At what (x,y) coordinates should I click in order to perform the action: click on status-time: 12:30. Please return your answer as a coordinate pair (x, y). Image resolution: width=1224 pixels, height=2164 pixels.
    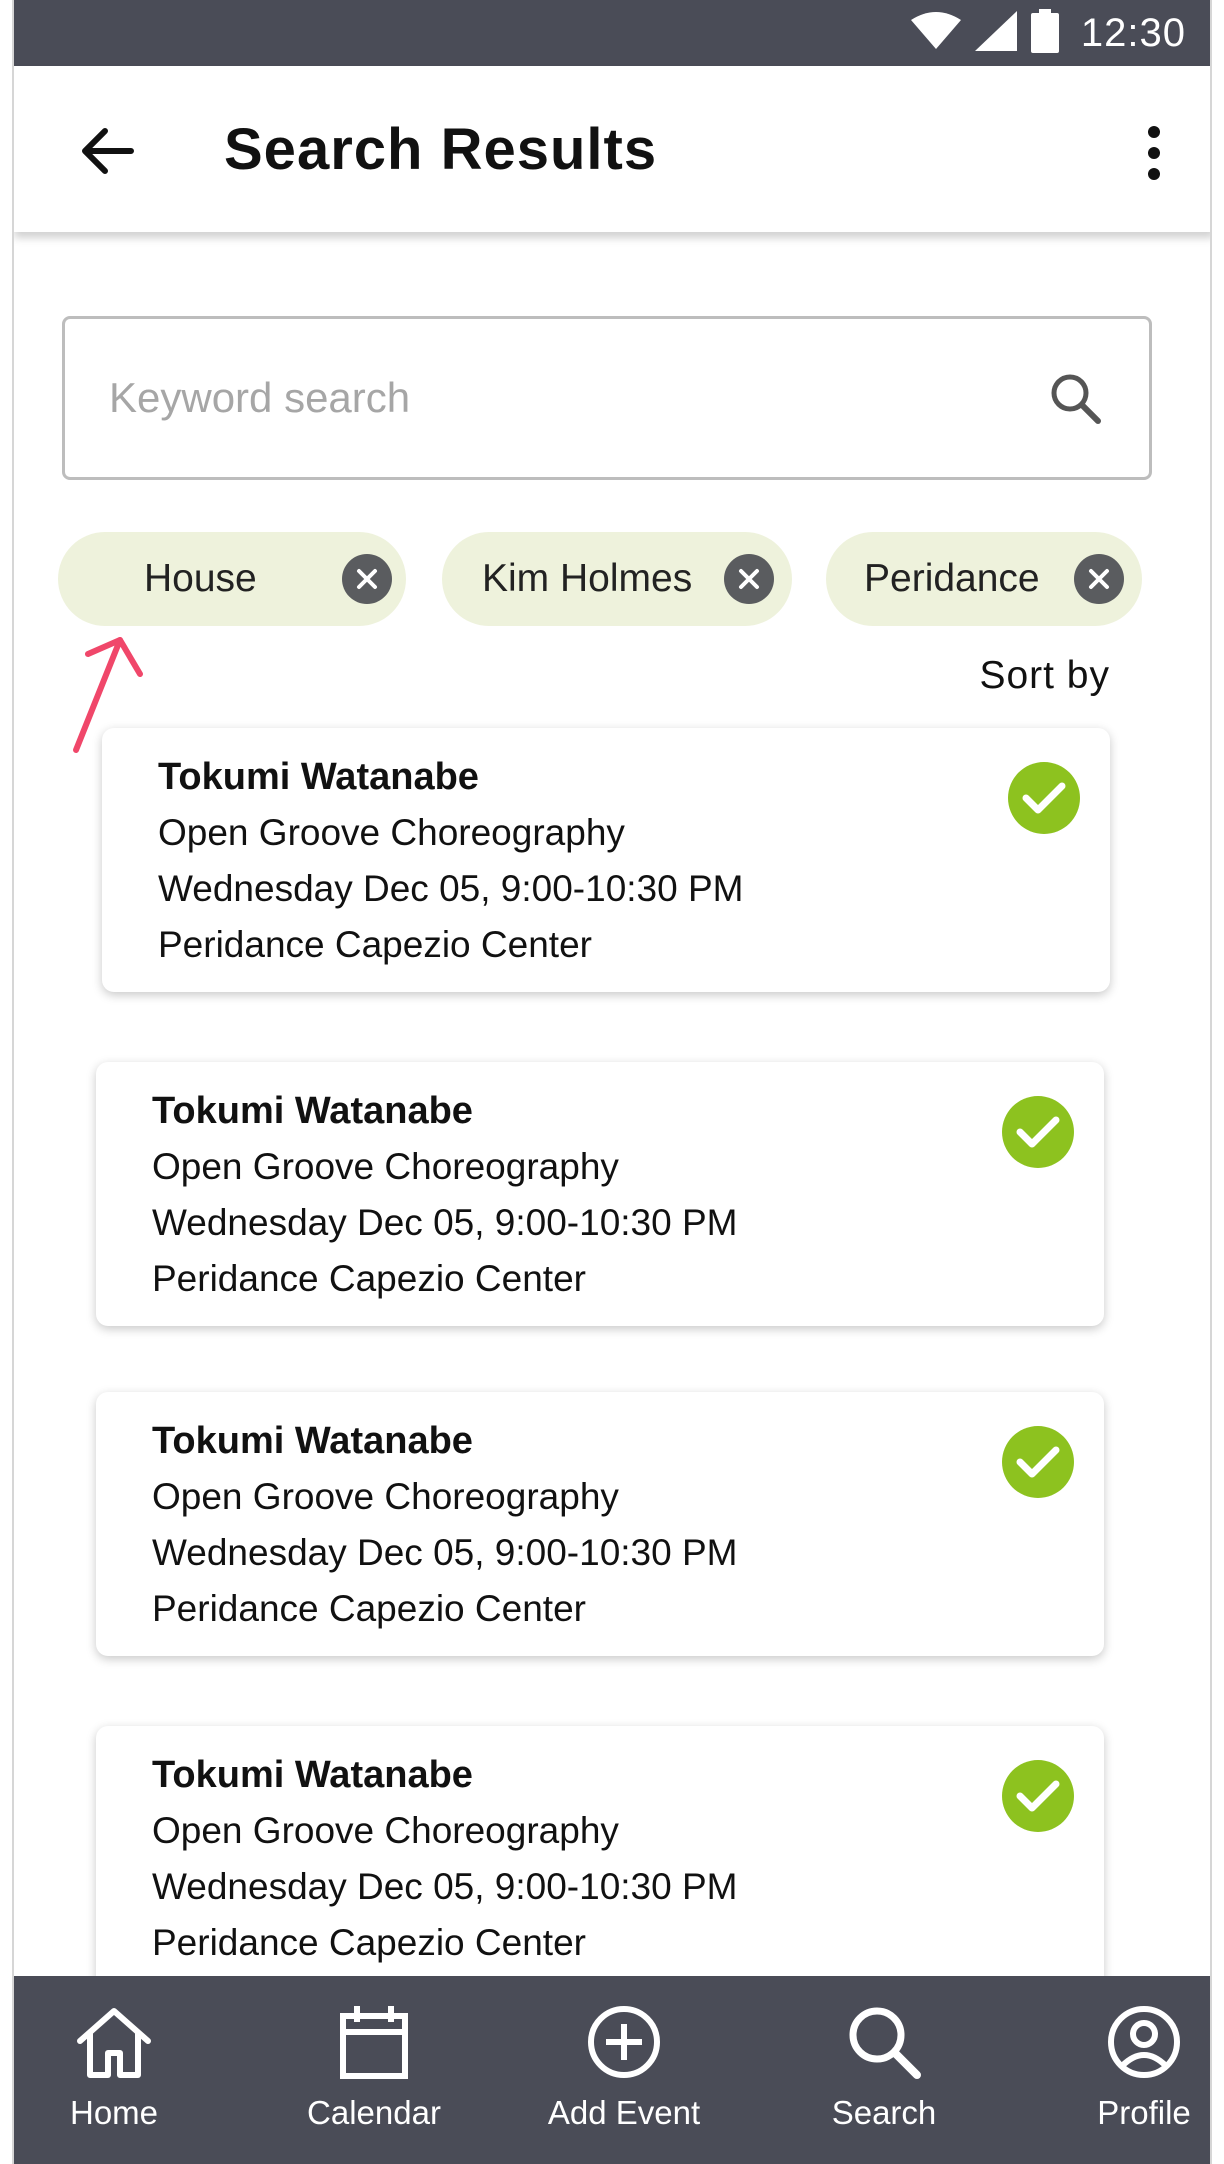
    Looking at the image, I should click on (1133, 32).